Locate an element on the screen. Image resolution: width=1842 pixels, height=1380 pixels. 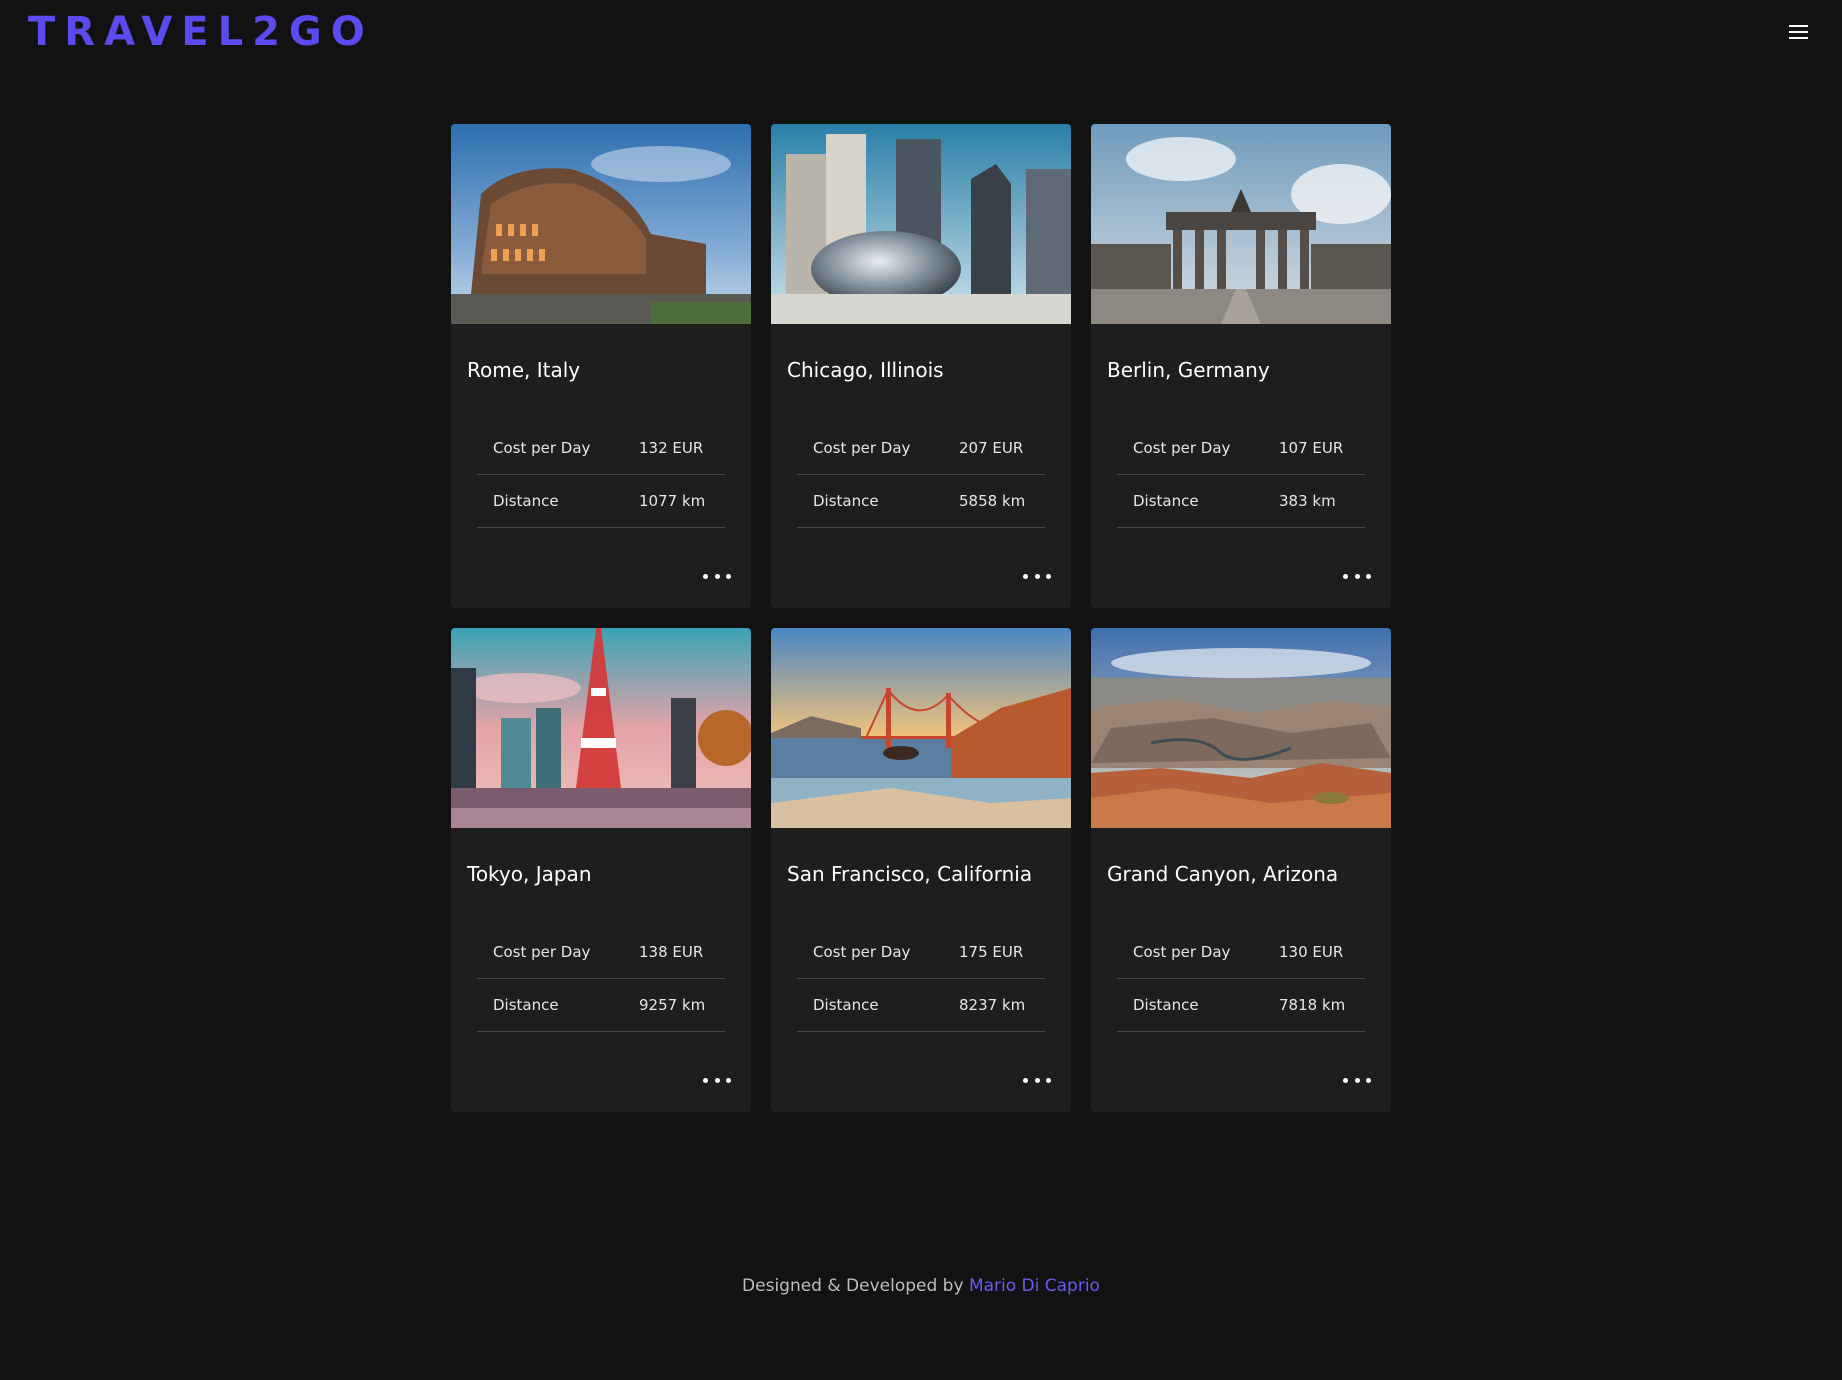
hamburger-menu-button is located at coordinates (1798, 32).